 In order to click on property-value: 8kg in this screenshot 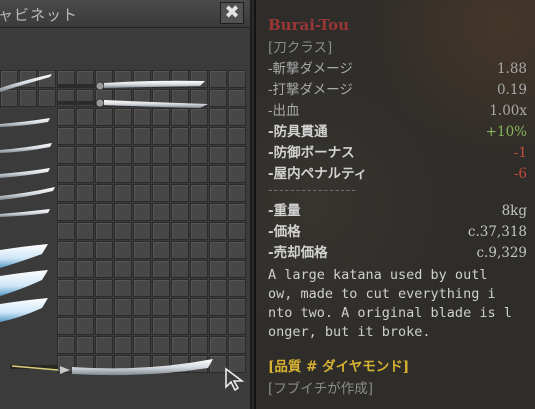, I will do `click(514, 211)`.